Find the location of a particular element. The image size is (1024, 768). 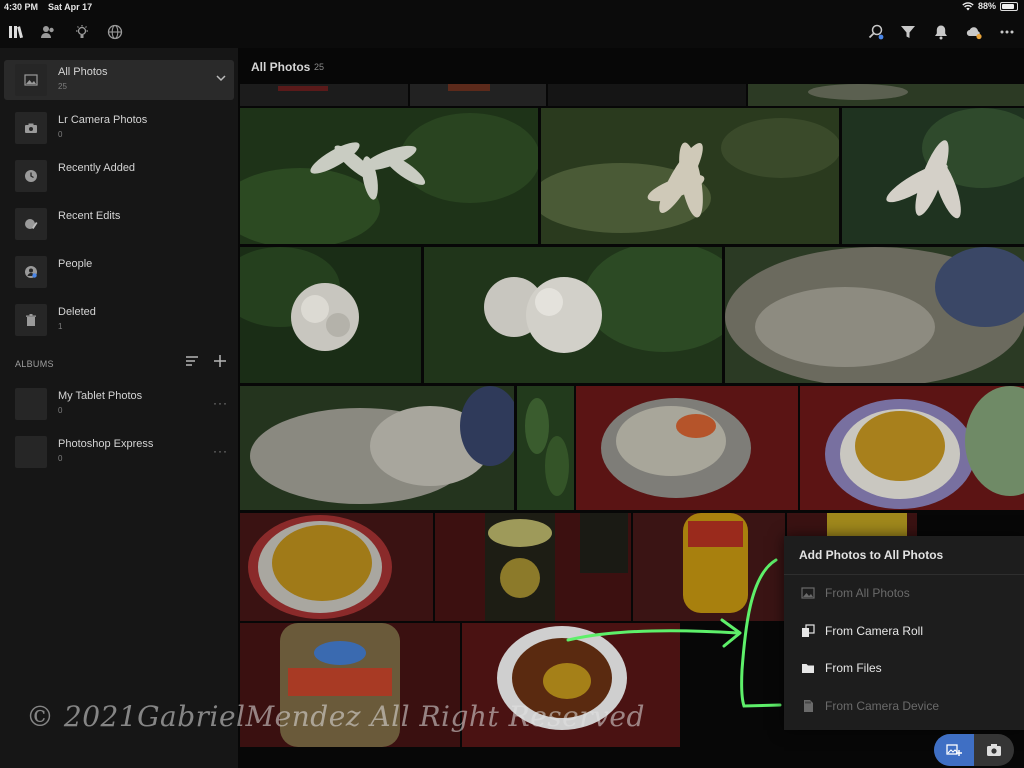

sidebar-item-count: 1 is located at coordinates (60, 326).